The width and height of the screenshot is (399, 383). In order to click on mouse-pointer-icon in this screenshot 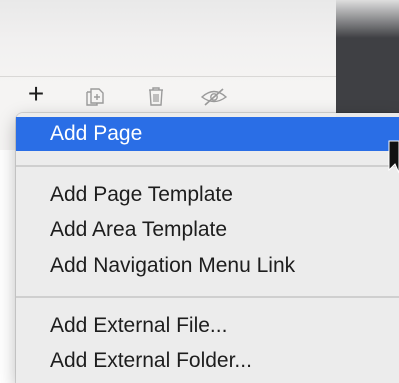, I will do `click(393, 157)`.